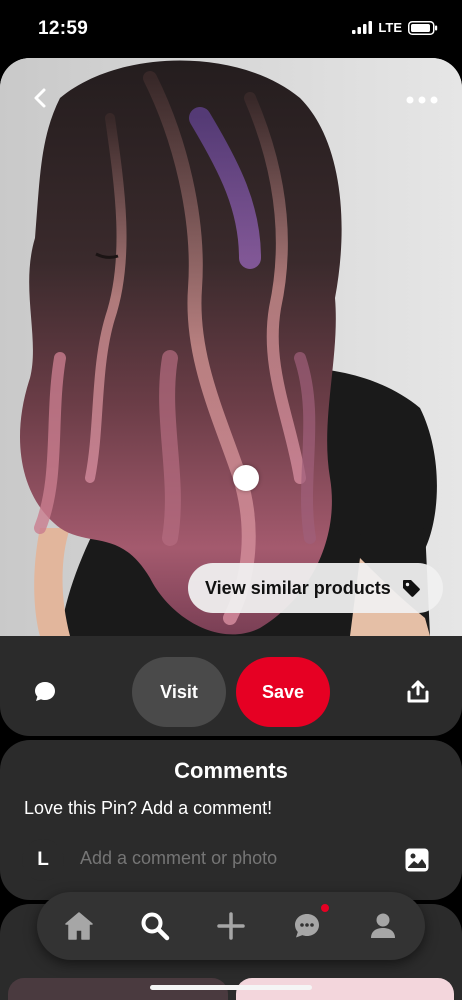 This screenshot has height=1000, width=462. What do you see at coordinates (230, 858) in the screenshot?
I see `comment-input` at bounding box center [230, 858].